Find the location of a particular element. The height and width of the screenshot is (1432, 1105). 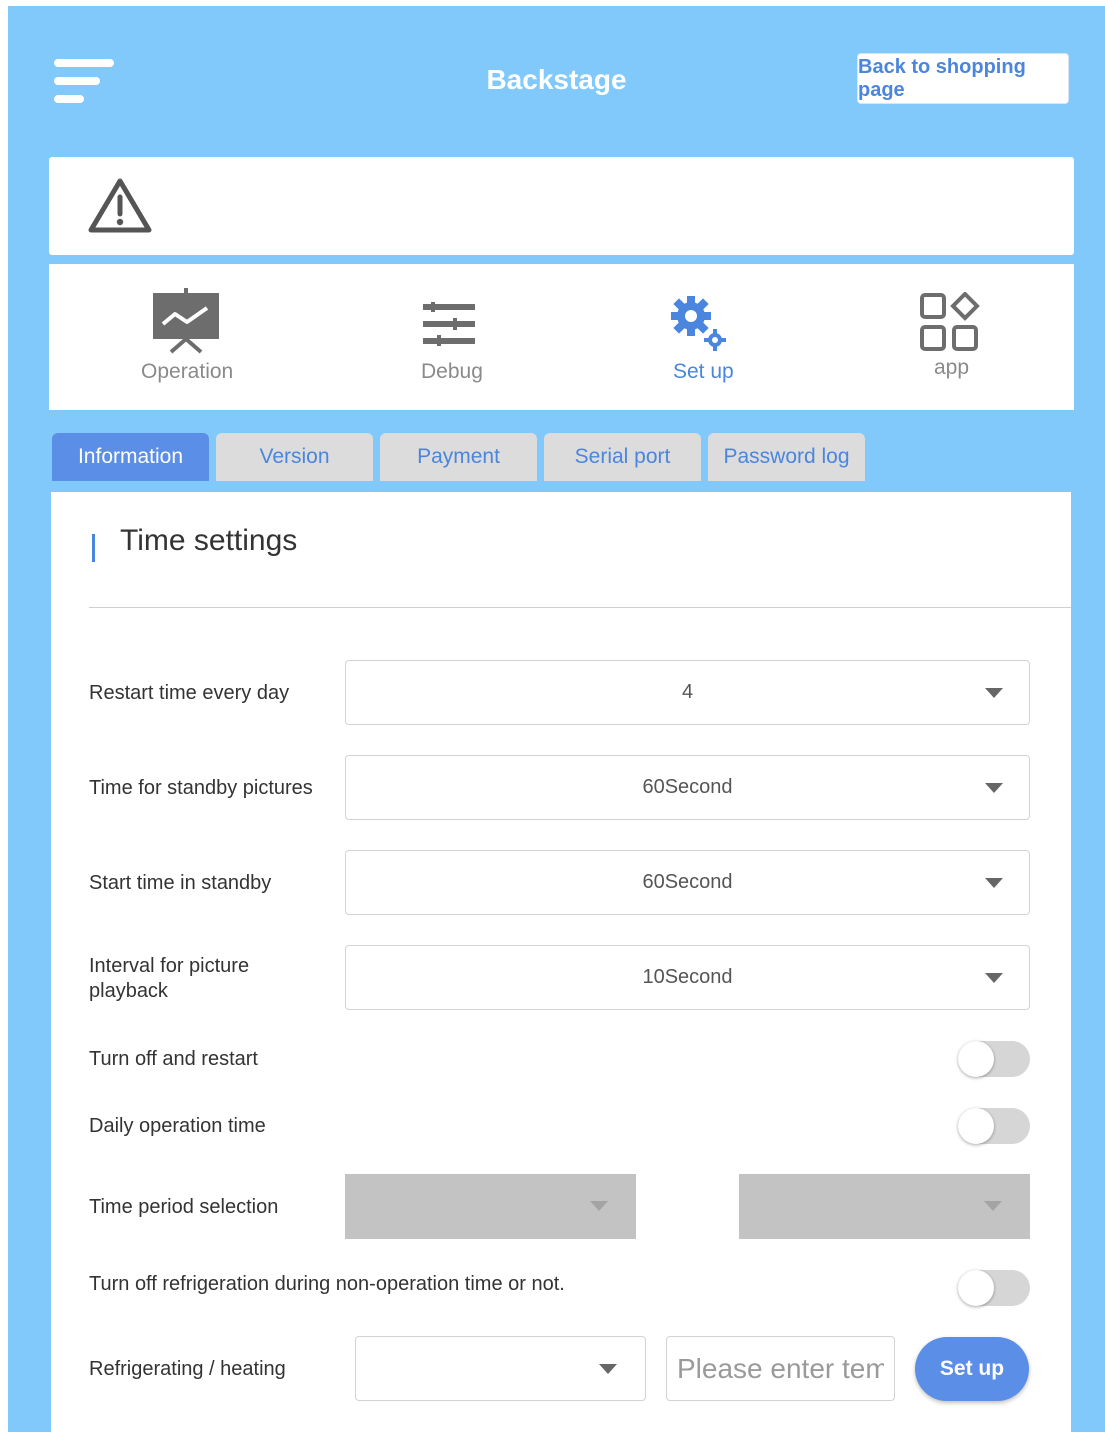

warning-icon is located at coordinates (120, 205).